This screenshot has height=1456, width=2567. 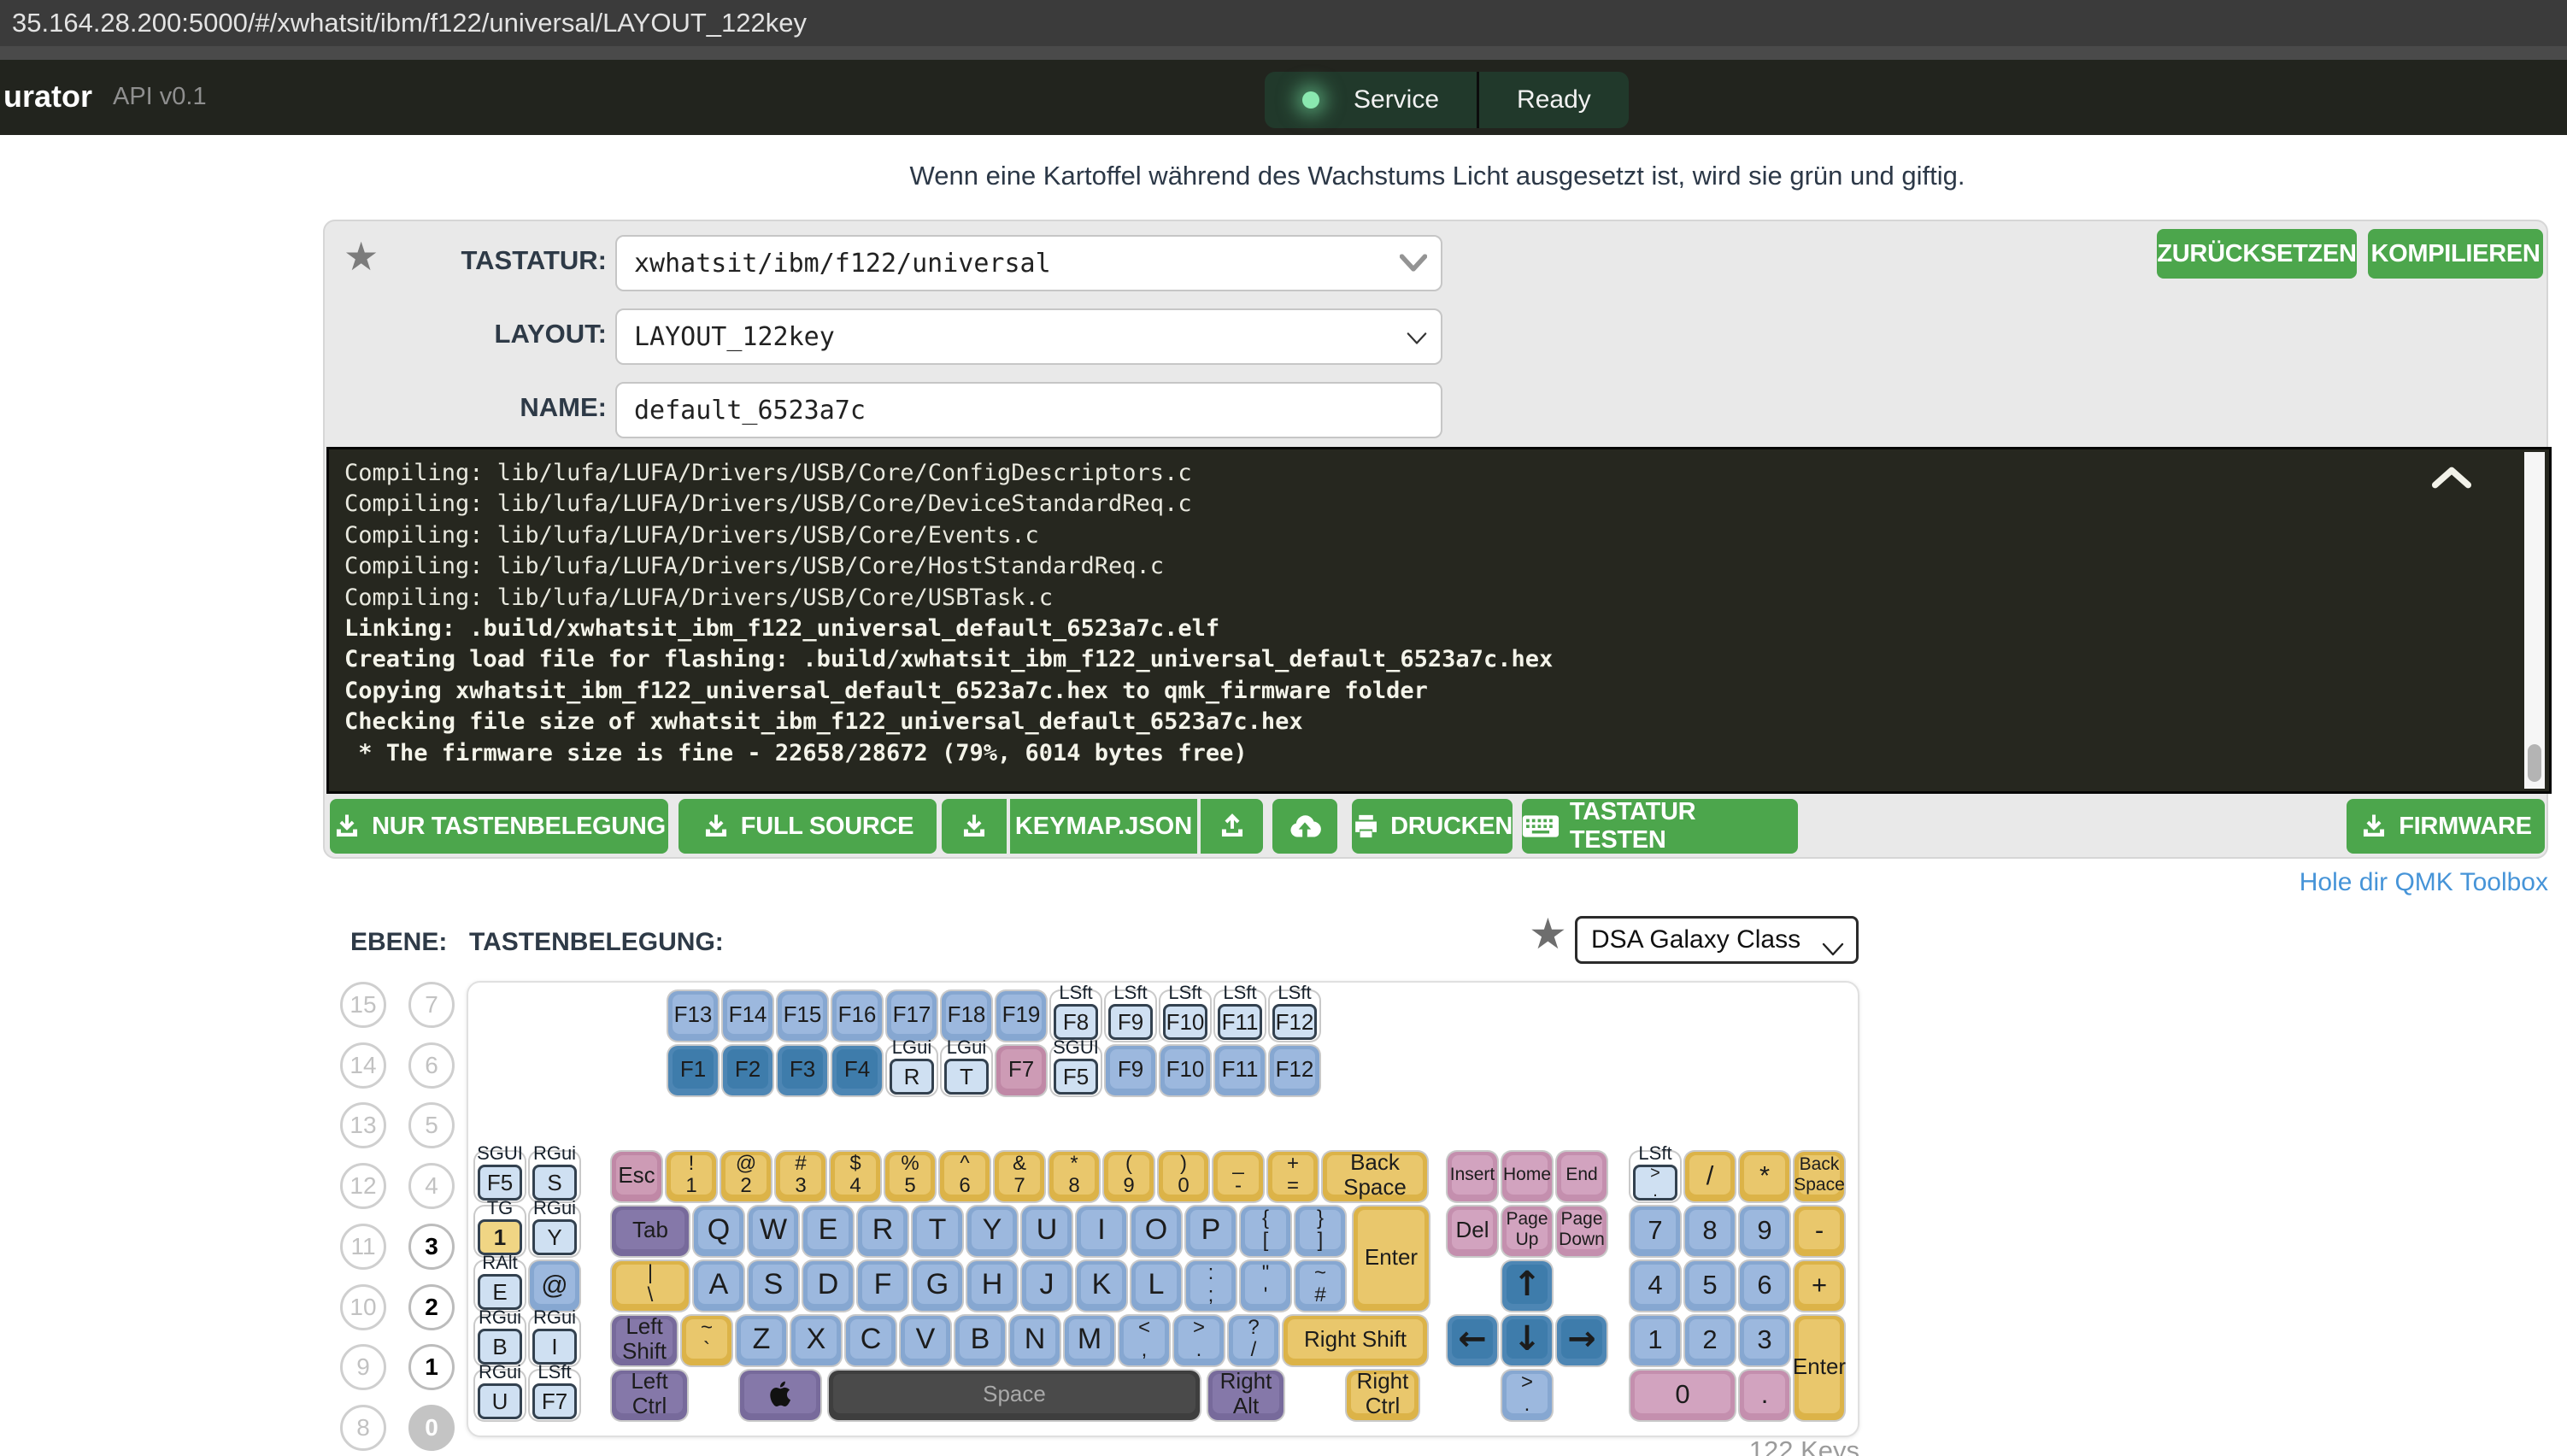 What do you see at coordinates (1320, 1231) in the screenshot?
I see `key-]: }]` at bounding box center [1320, 1231].